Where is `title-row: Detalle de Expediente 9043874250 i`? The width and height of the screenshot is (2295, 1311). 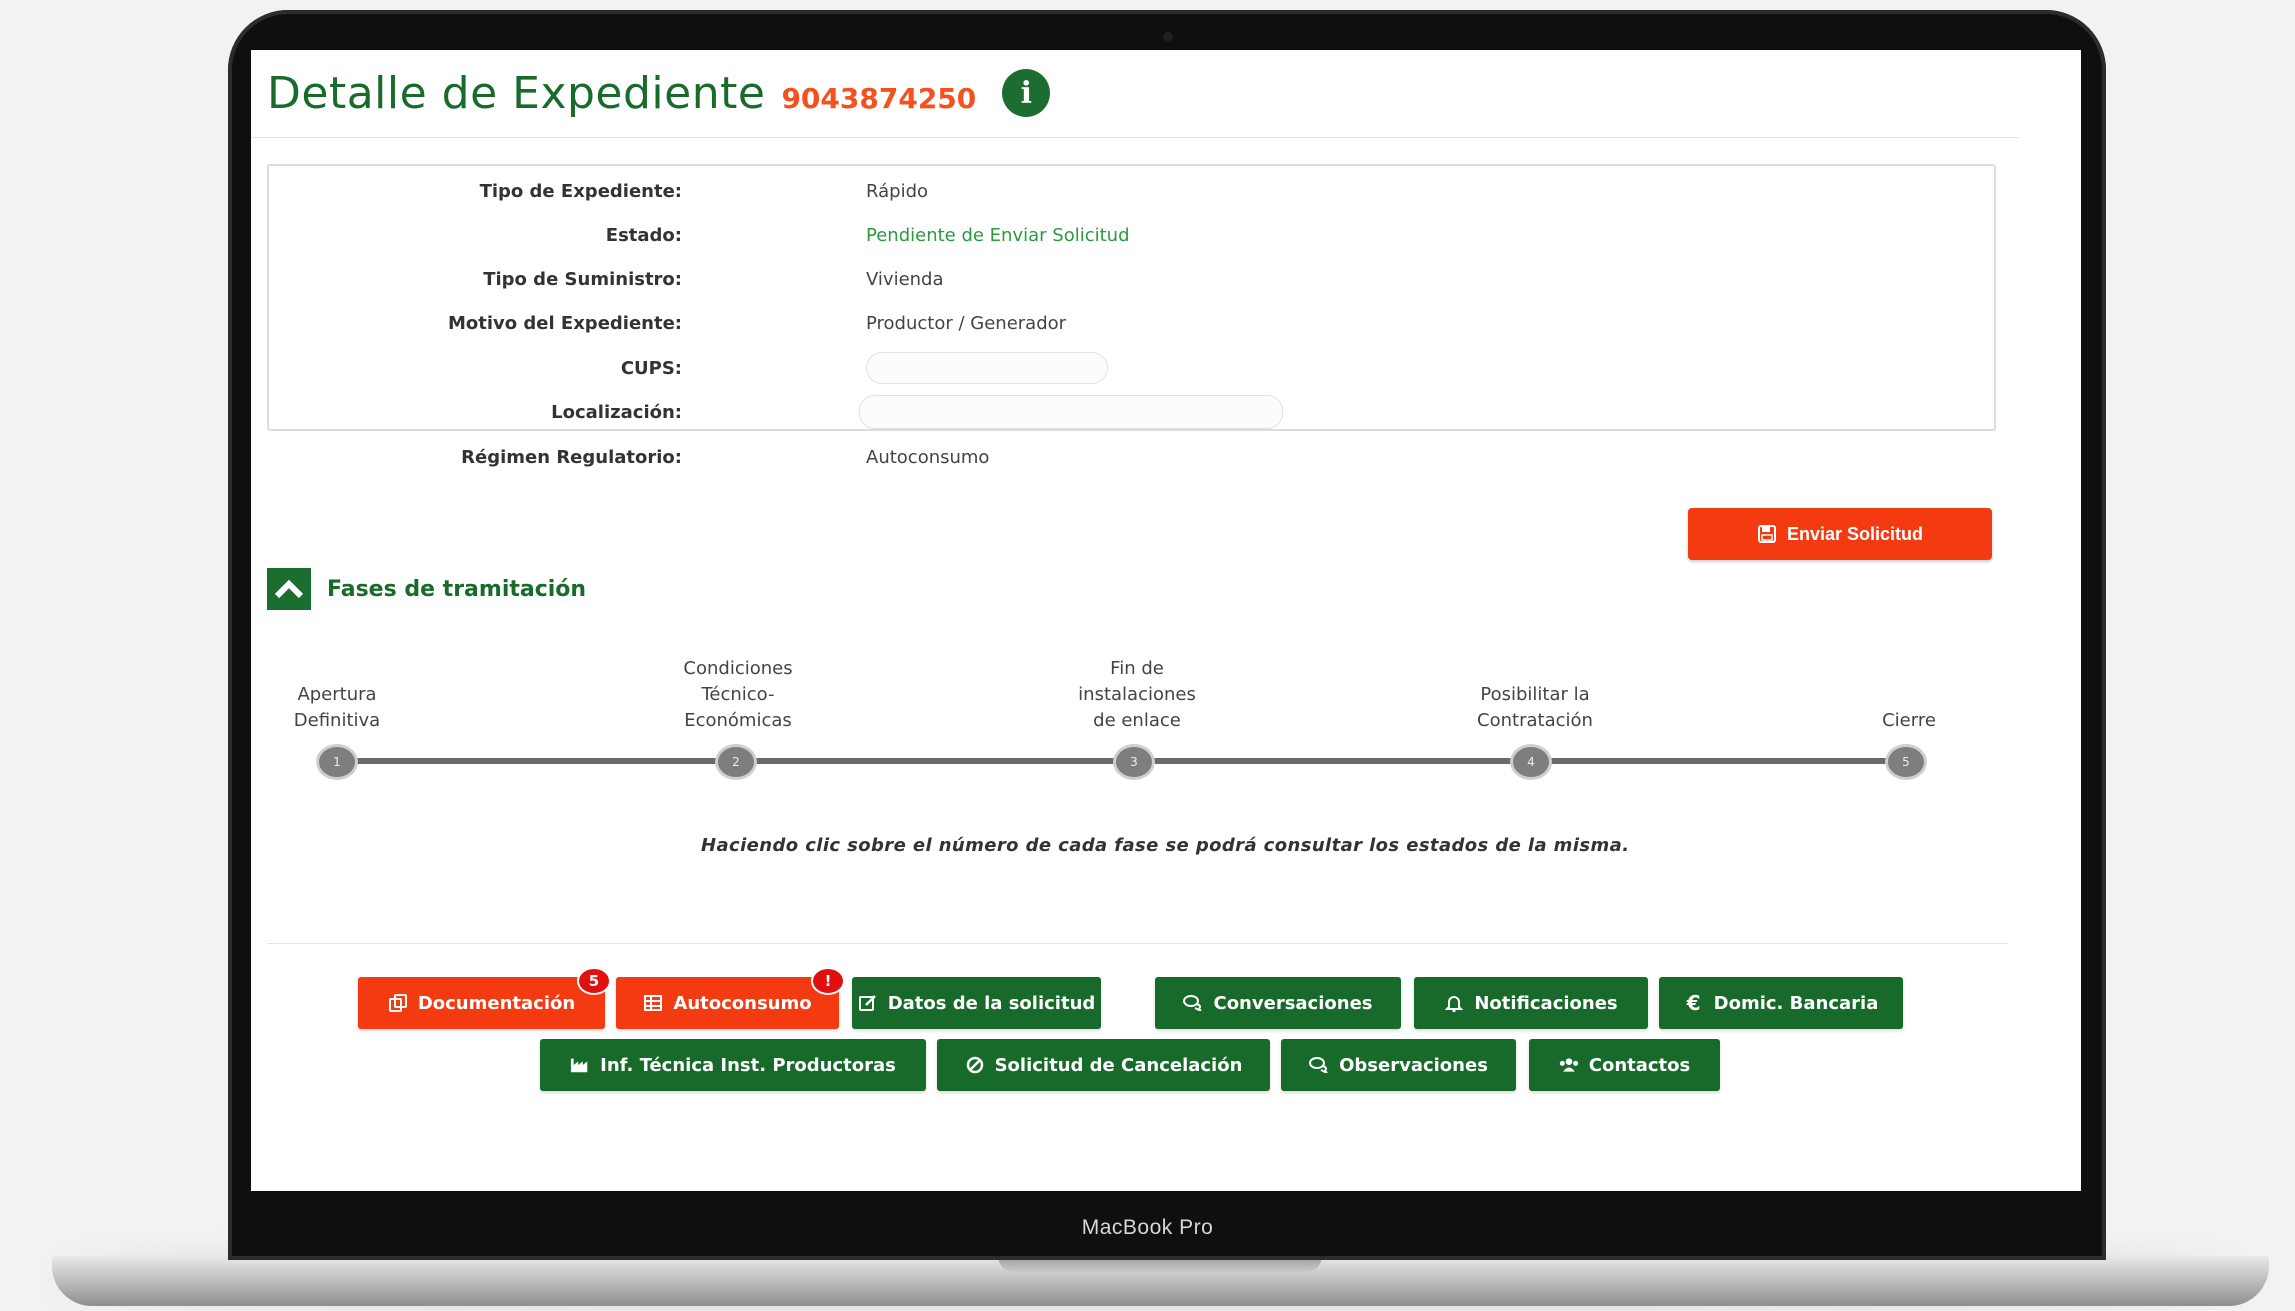
title-row: Detalle de Expediente 9043874250 i is located at coordinates (659, 93).